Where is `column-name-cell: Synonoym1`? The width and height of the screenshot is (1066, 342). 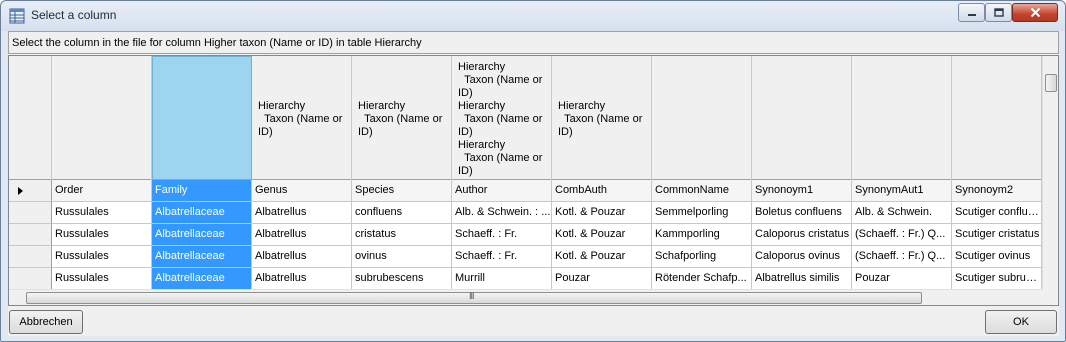 column-name-cell: Synonoym1 is located at coordinates (802, 191).